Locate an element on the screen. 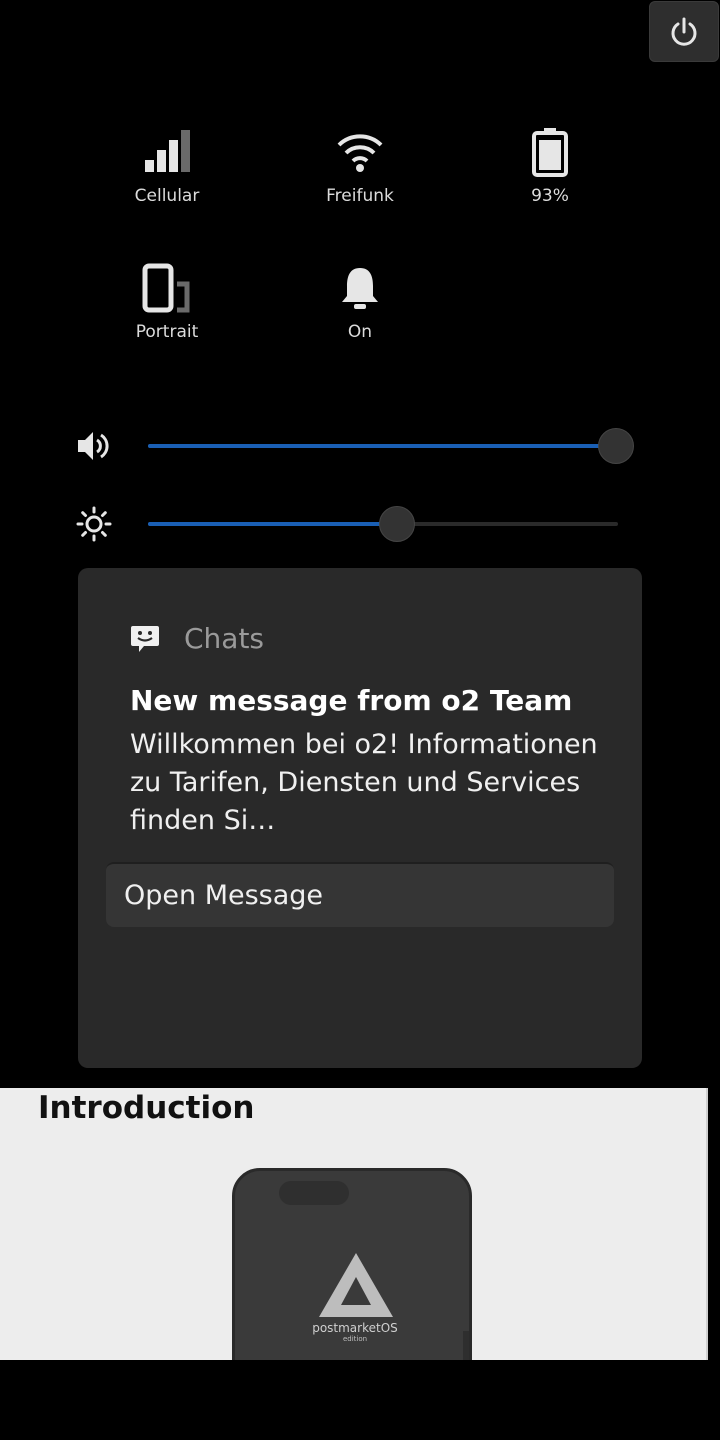 Image resolution: width=720 pixels, height=1440 pixels. tile-cellular-label: Cellular is located at coordinates (167, 196).